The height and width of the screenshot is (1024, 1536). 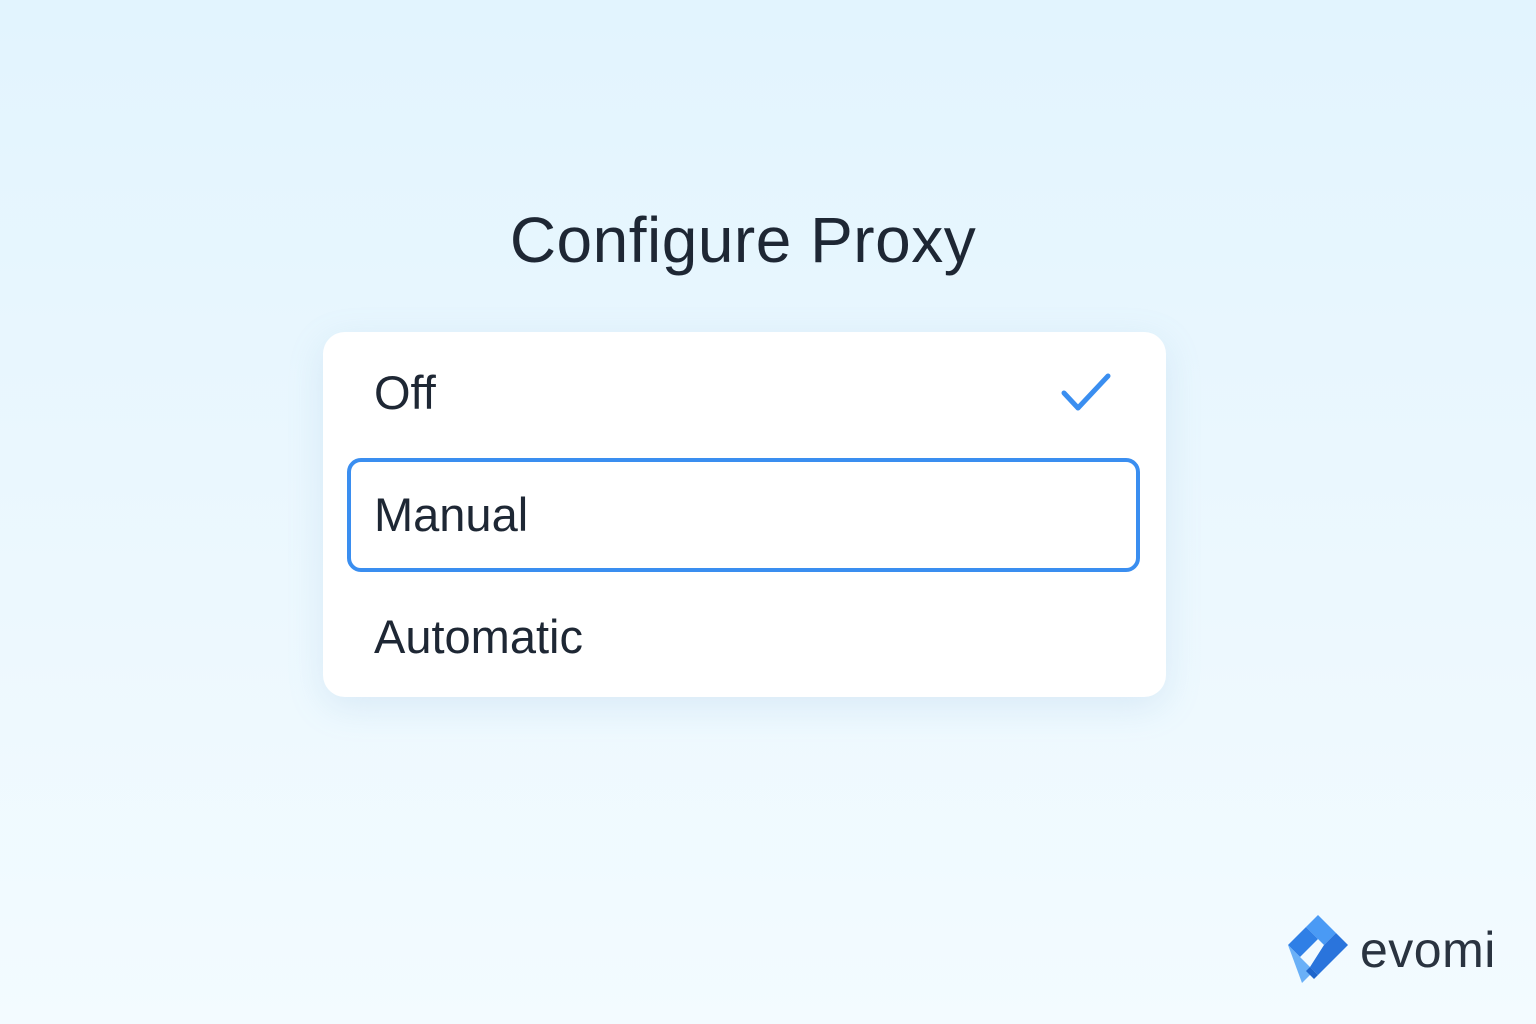 What do you see at coordinates (405, 392) in the screenshot?
I see `option-off-label: Off` at bounding box center [405, 392].